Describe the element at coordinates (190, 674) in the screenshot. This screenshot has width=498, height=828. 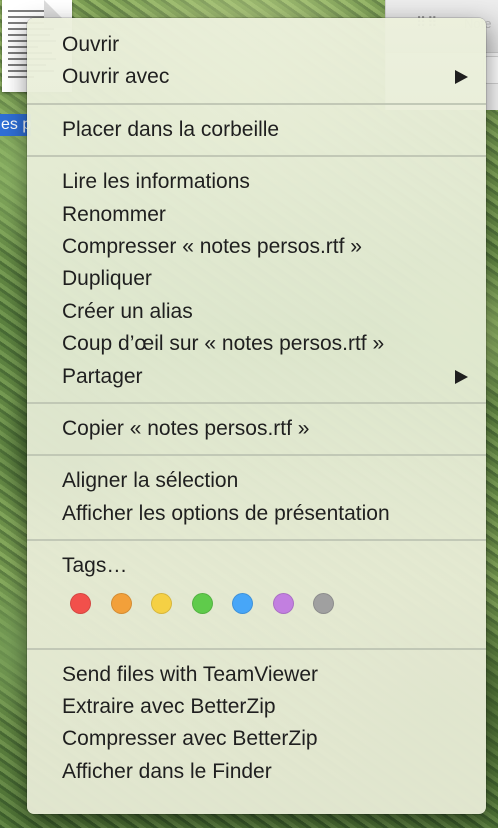
I see `menu-item-label: Send files with TeamViewer` at that location.